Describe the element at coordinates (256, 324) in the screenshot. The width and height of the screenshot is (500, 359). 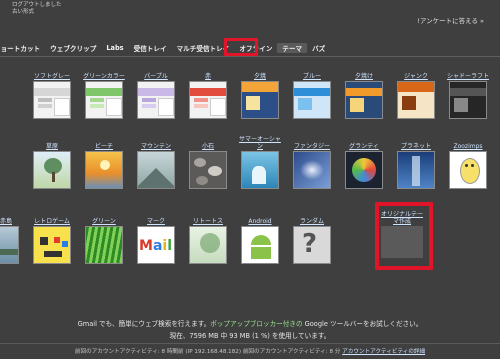
I see `toolbar-promo-link: ポップアップブロッカー付きの` at that location.